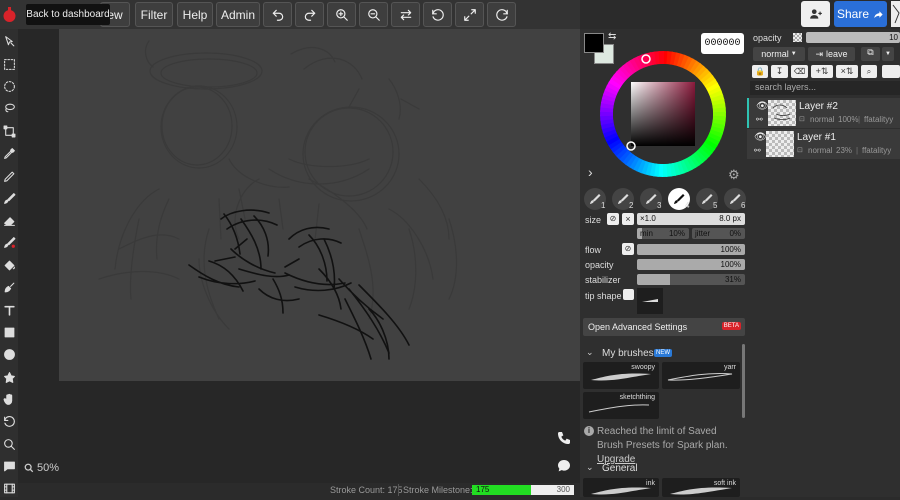 The height and width of the screenshot is (500, 900). What do you see at coordinates (9, 64) in the screenshot?
I see `rect-select-tool` at bounding box center [9, 64].